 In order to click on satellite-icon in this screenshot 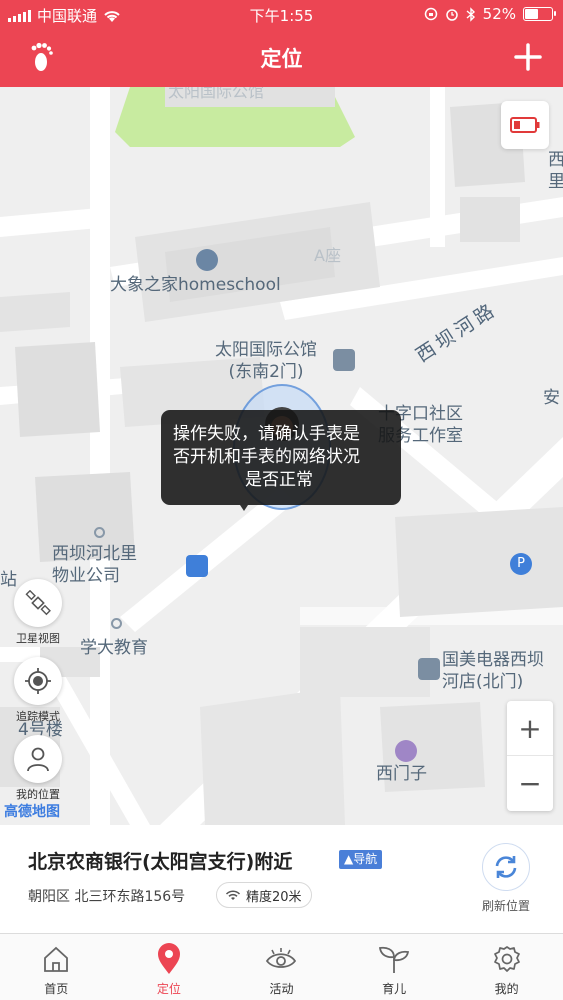, I will do `click(38, 603)`.